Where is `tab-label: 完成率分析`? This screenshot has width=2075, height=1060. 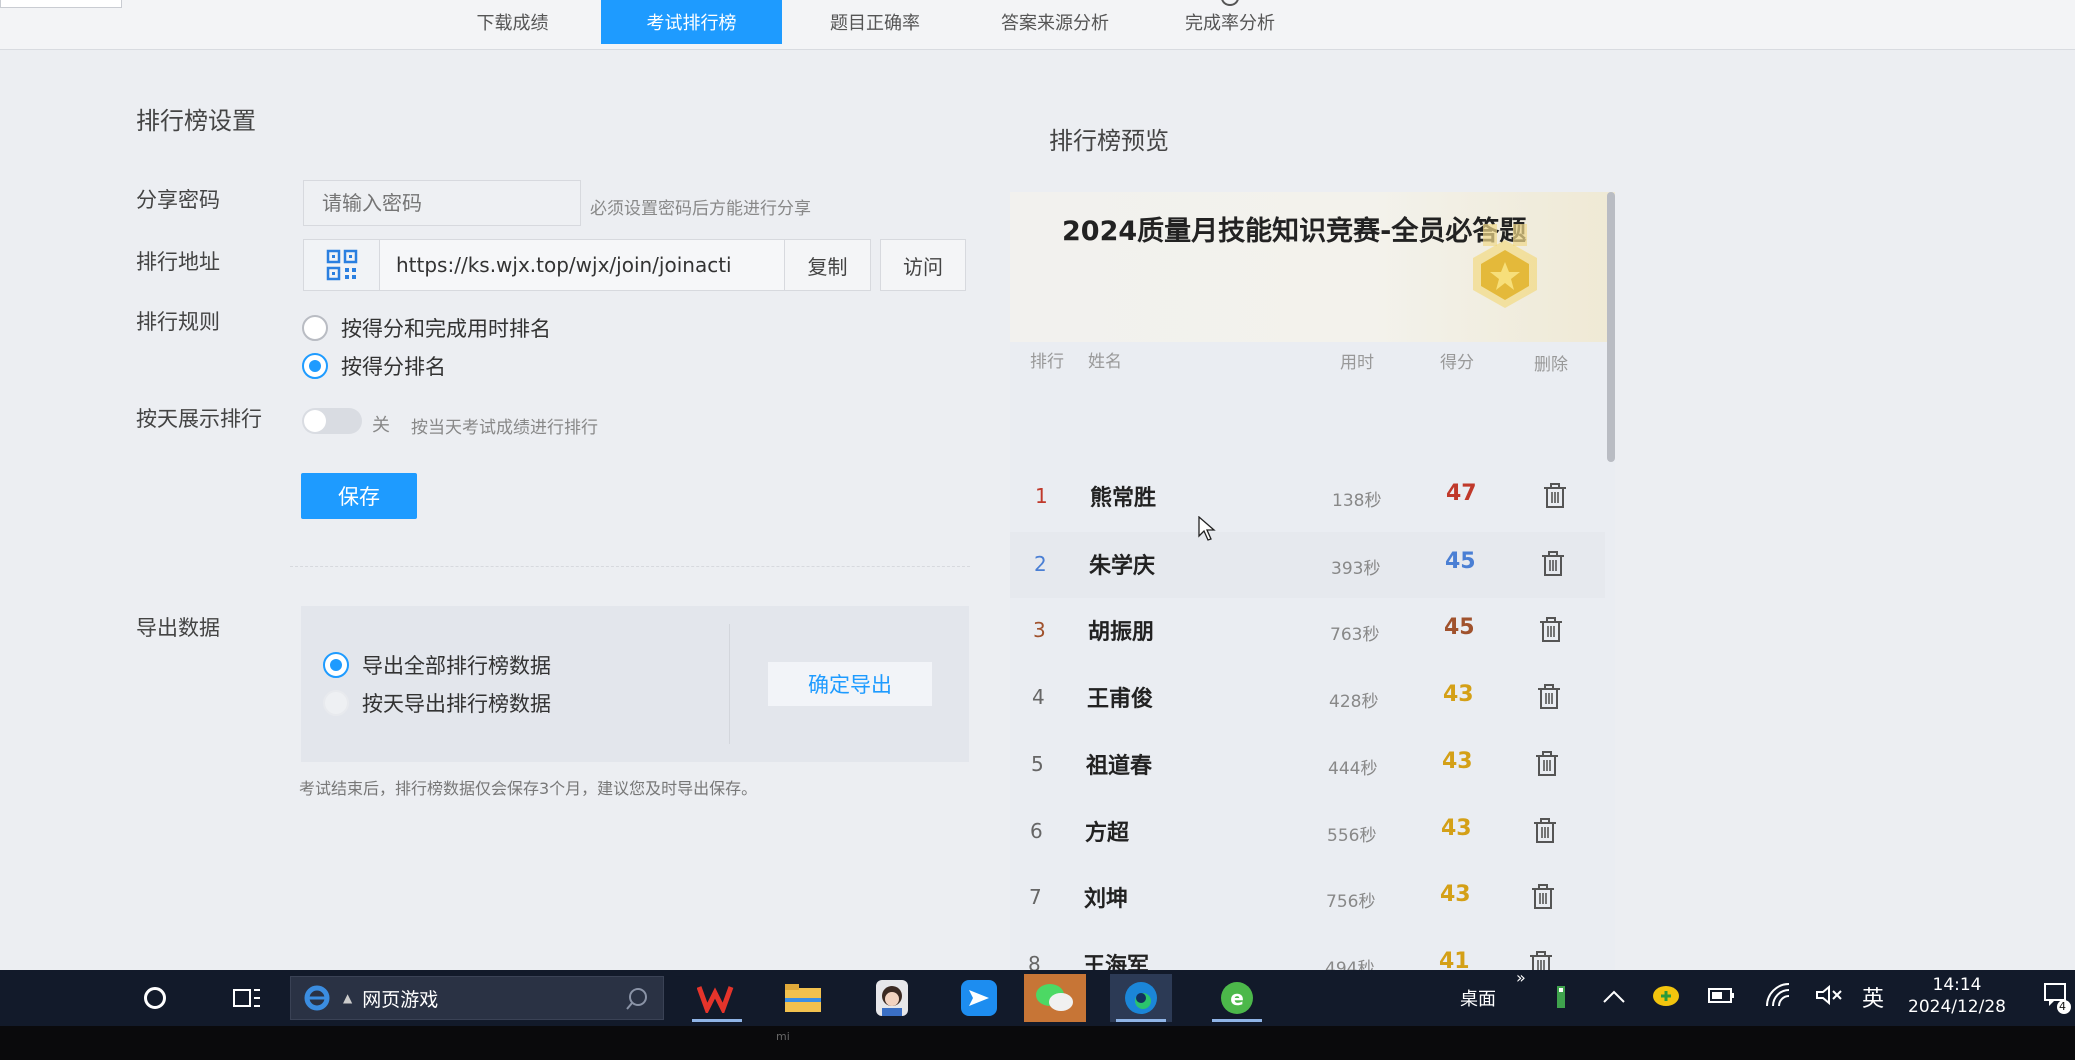
tab-label: 完成率分析 is located at coordinates (1230, 23).